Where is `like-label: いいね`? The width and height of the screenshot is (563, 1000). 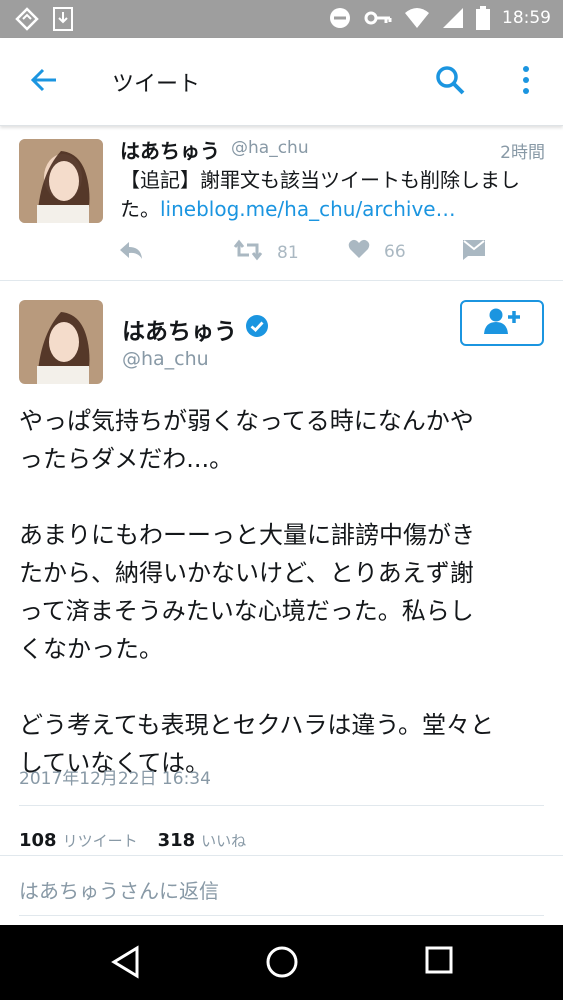
like-label: いいね is located at coordinates (223, 840).